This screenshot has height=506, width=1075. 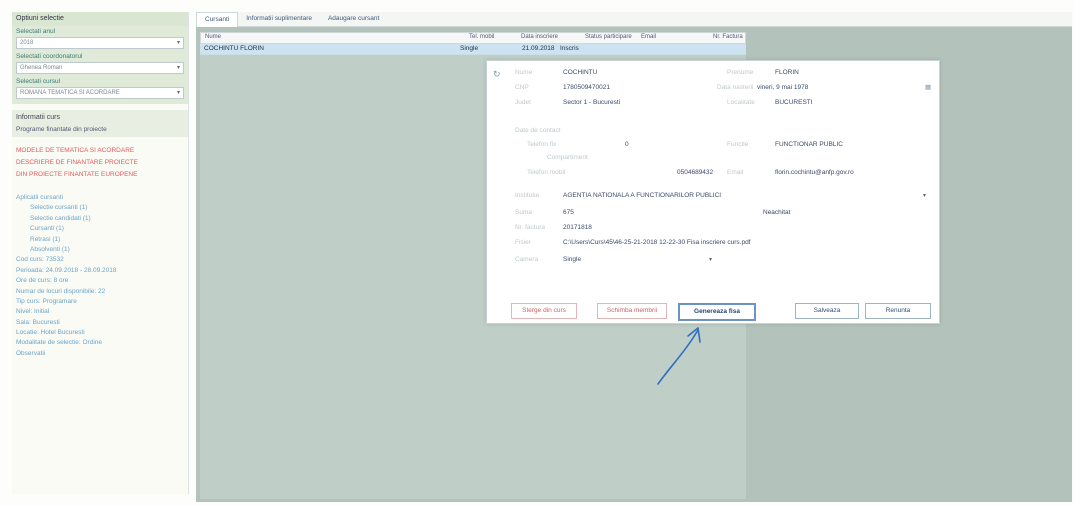 What do you see at coordinates (898, 311) in the screenshot?
I see `cancel-button: Renunta` at bounding box center [898, 311].